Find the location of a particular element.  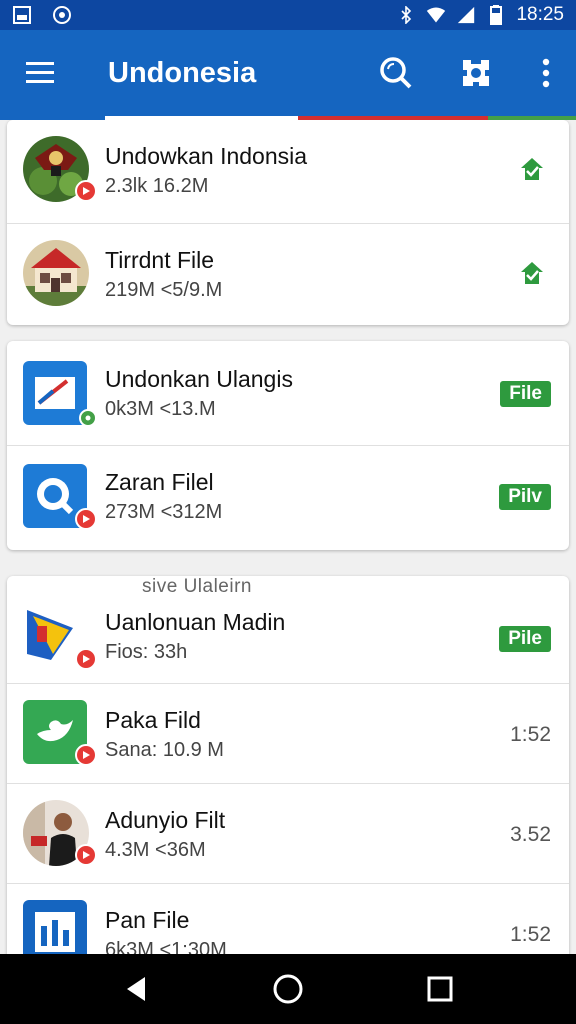

item-title: Uanlonuan Madin is located at coordinates (195, 622).